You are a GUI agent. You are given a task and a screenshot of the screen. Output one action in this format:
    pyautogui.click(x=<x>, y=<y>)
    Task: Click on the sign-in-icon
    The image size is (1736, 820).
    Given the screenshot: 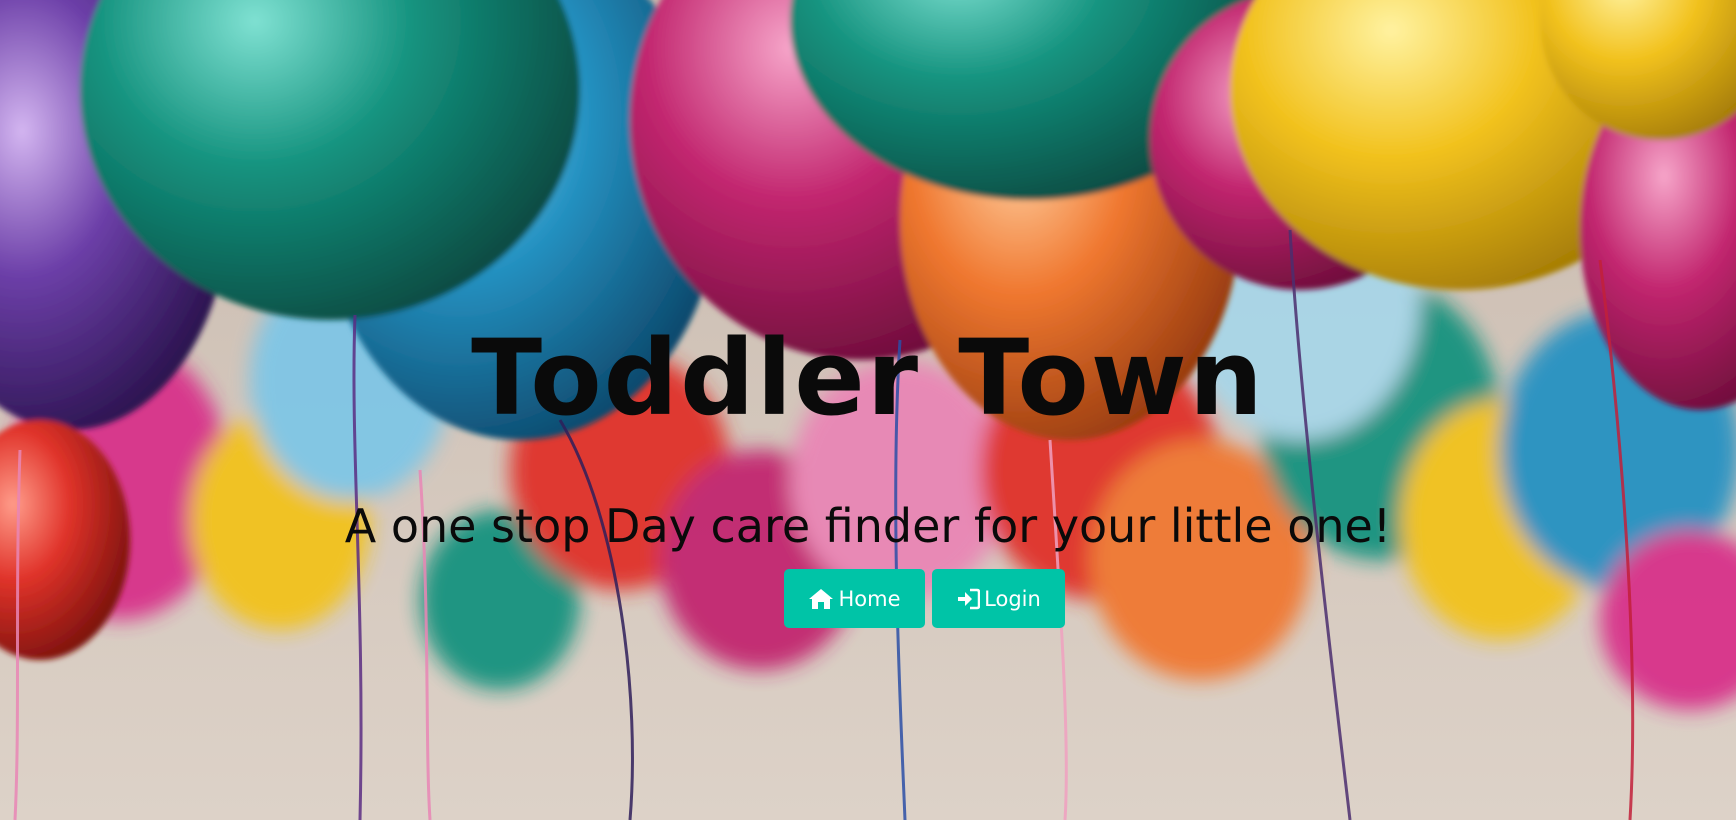 What is the action you would take?
    pyautogui.click(x=968, y=599)
    